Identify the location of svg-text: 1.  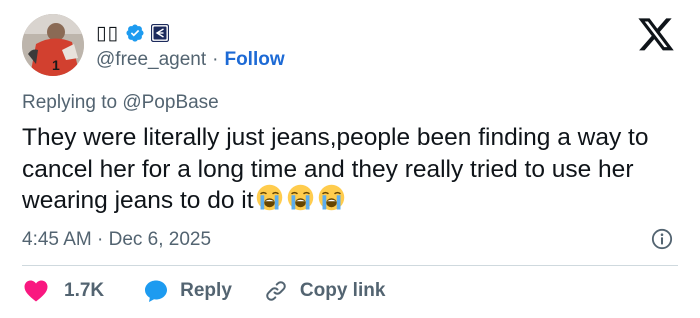
(56, 65).